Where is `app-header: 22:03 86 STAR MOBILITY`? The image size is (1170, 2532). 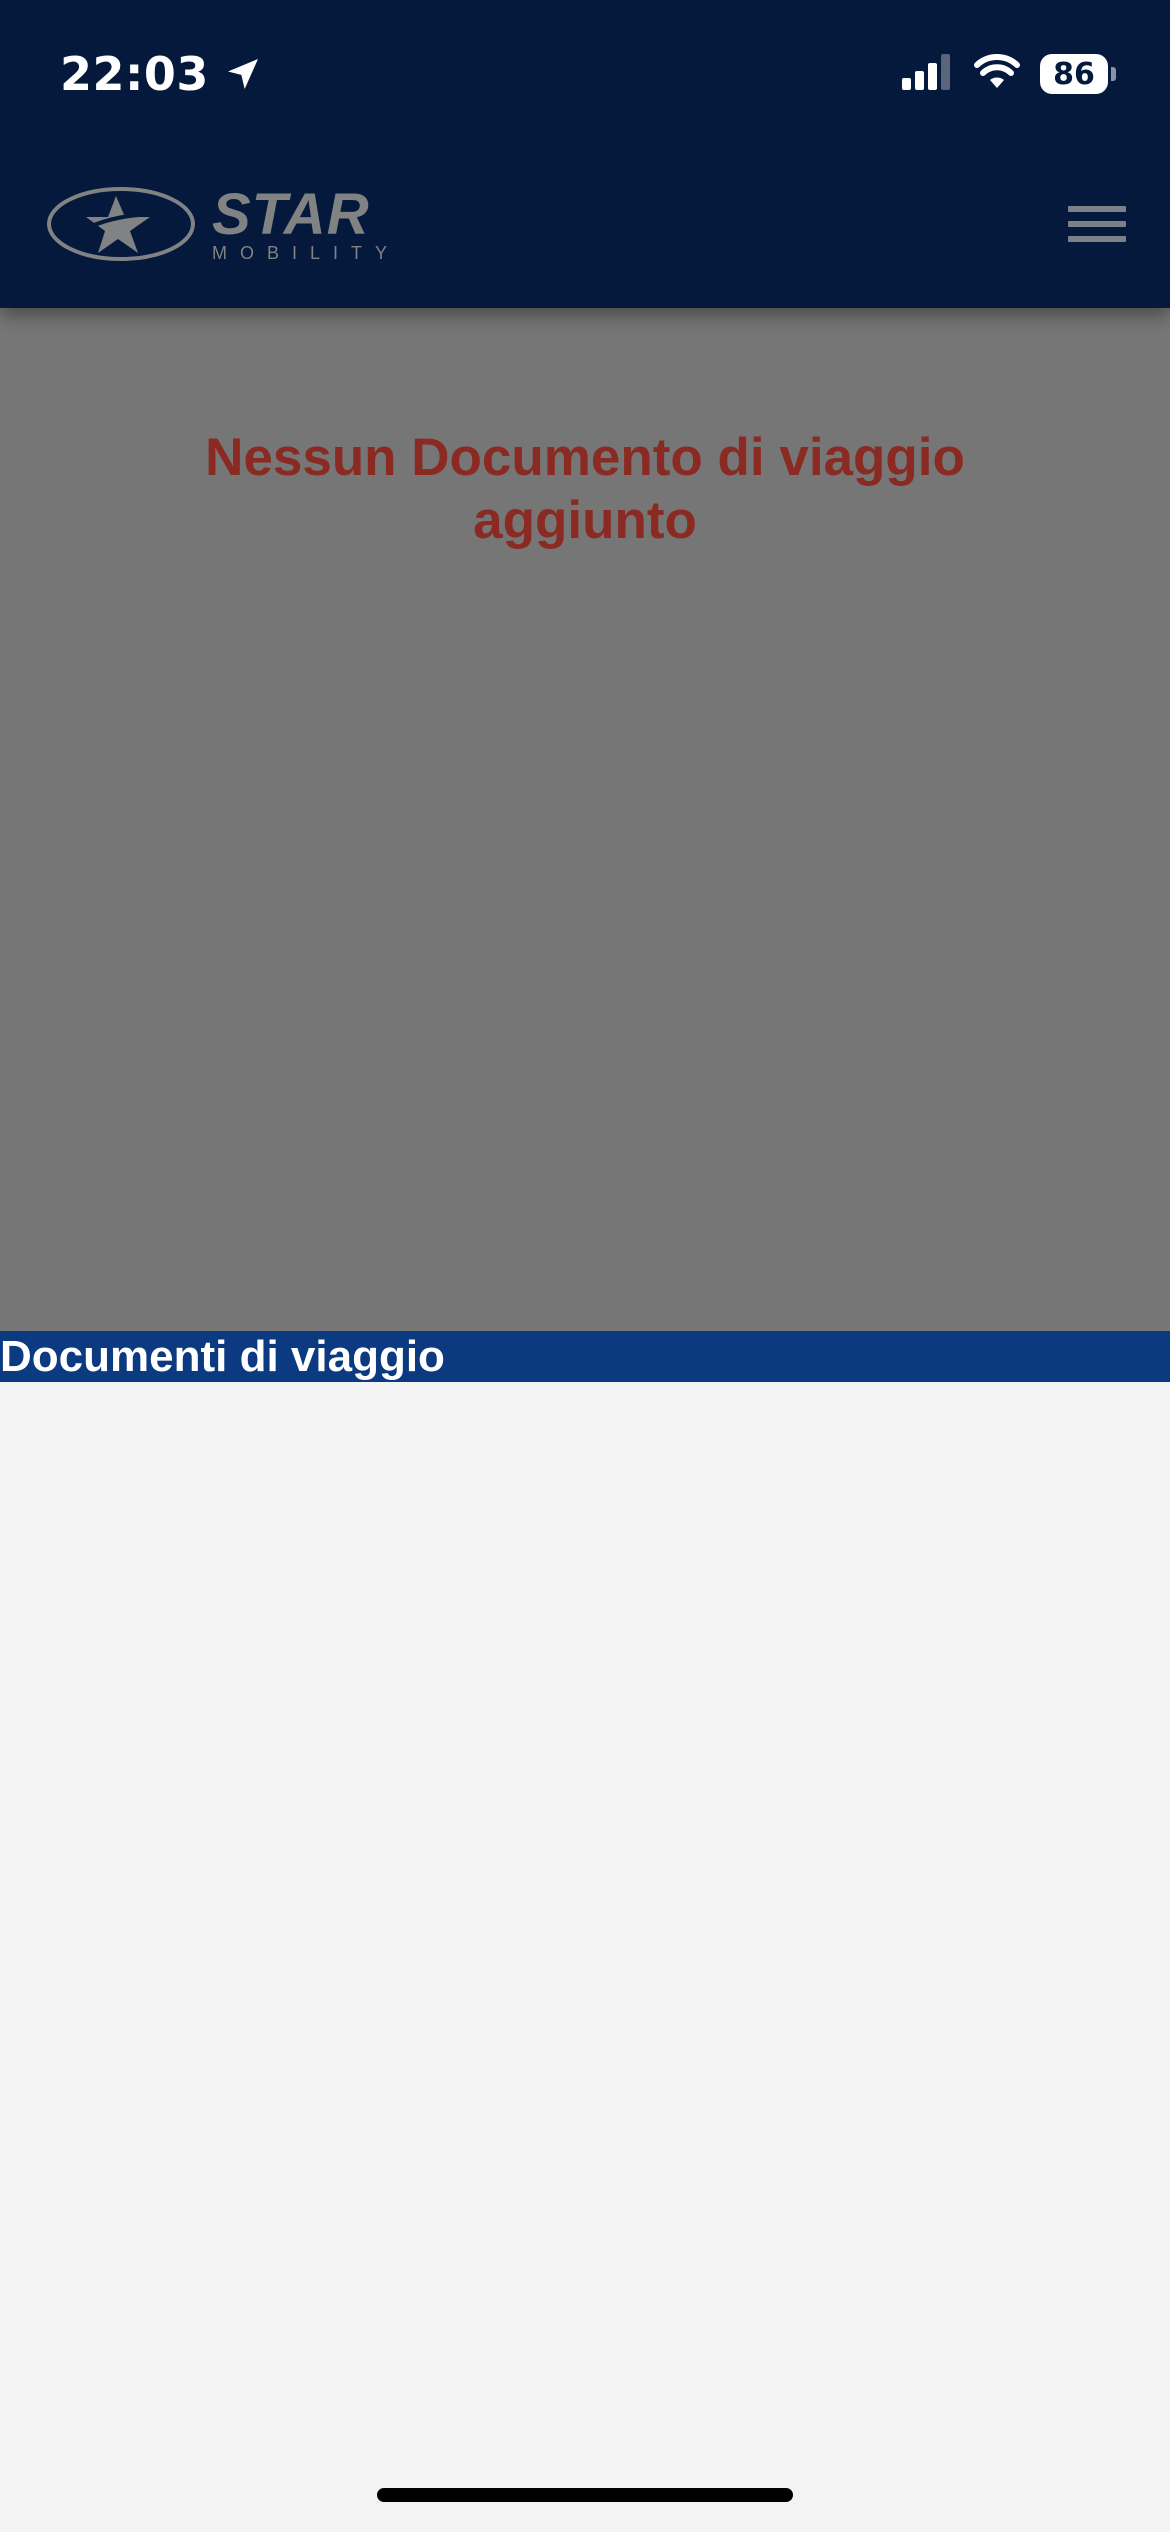 app-header: 22:03 86 STAR MOBILITY is located at coordinates (585, 154).